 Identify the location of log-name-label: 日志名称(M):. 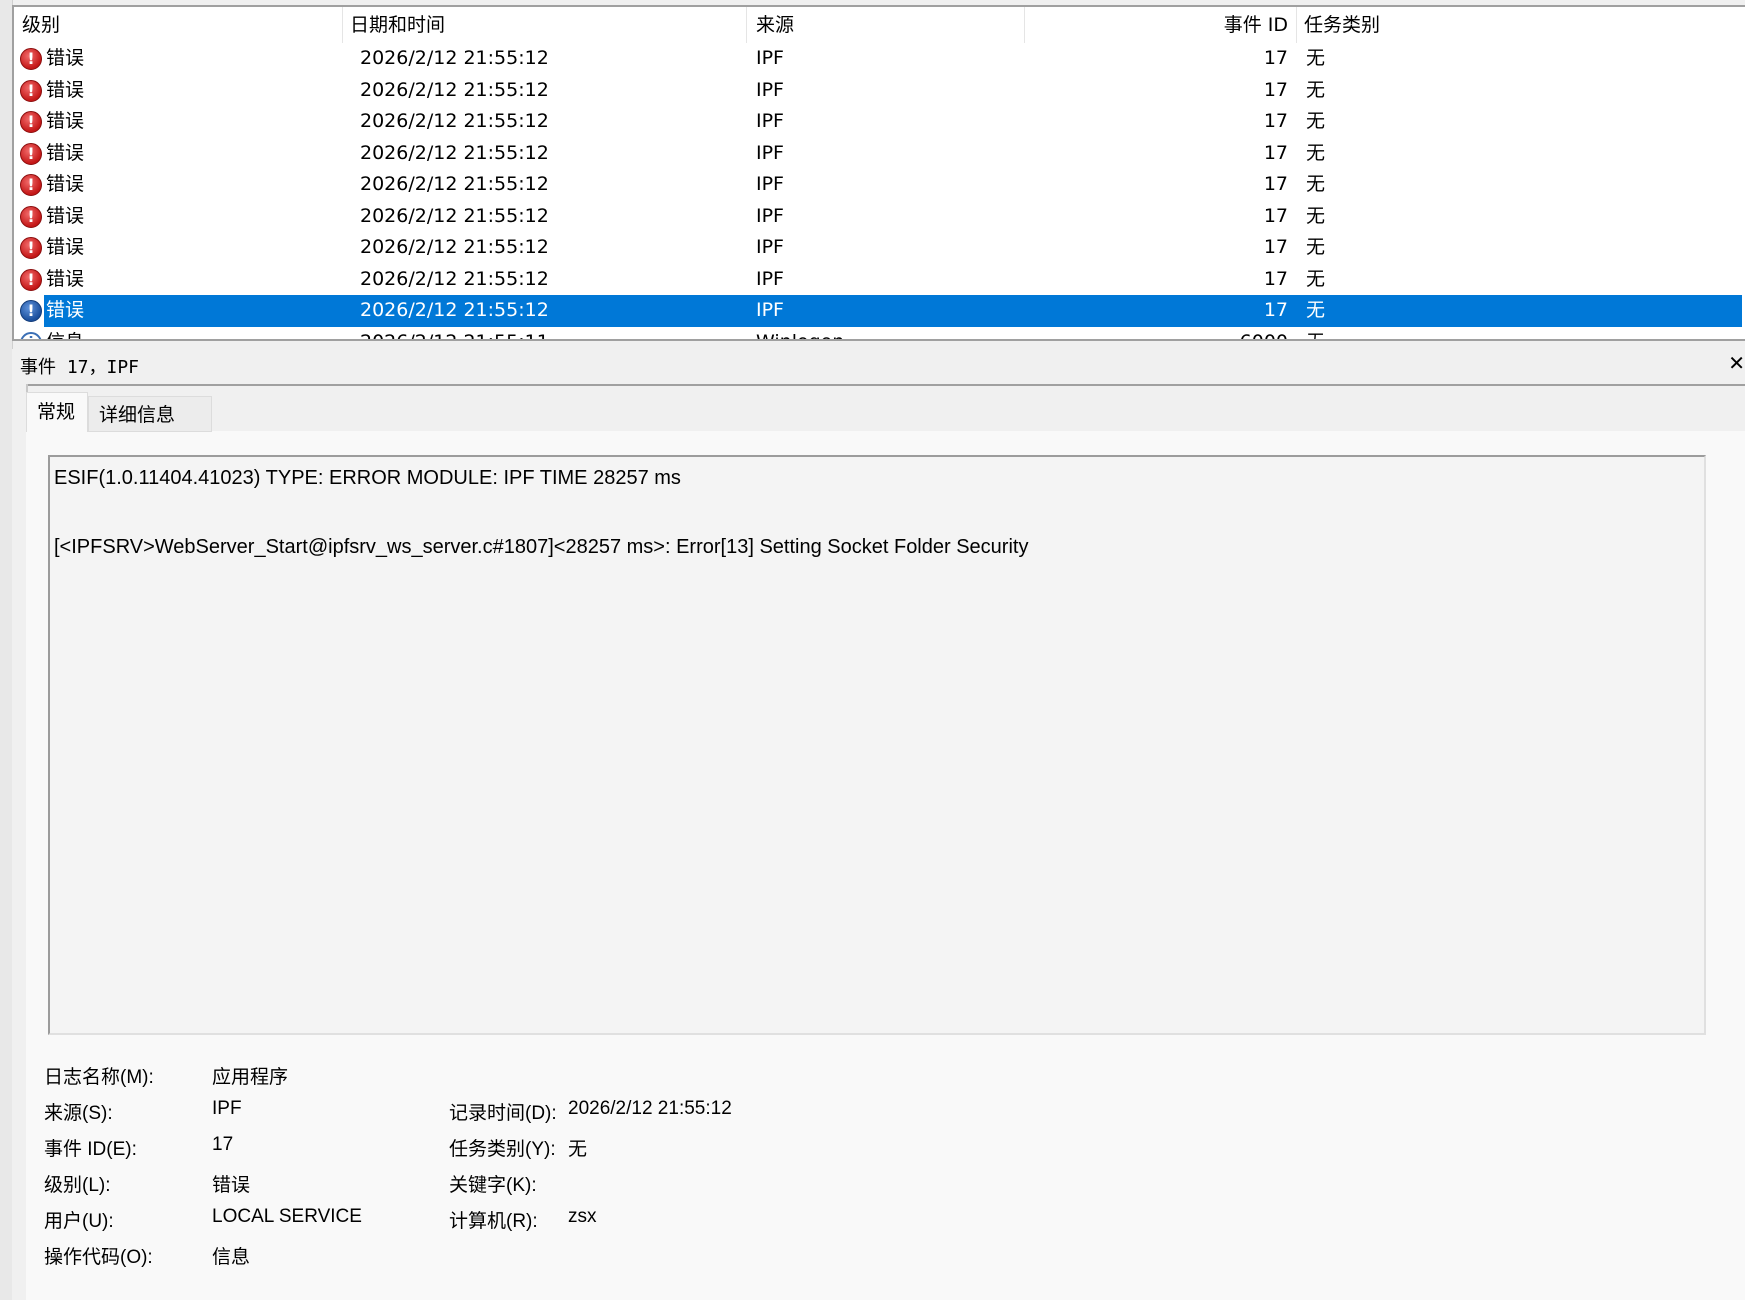
(99, 1077).